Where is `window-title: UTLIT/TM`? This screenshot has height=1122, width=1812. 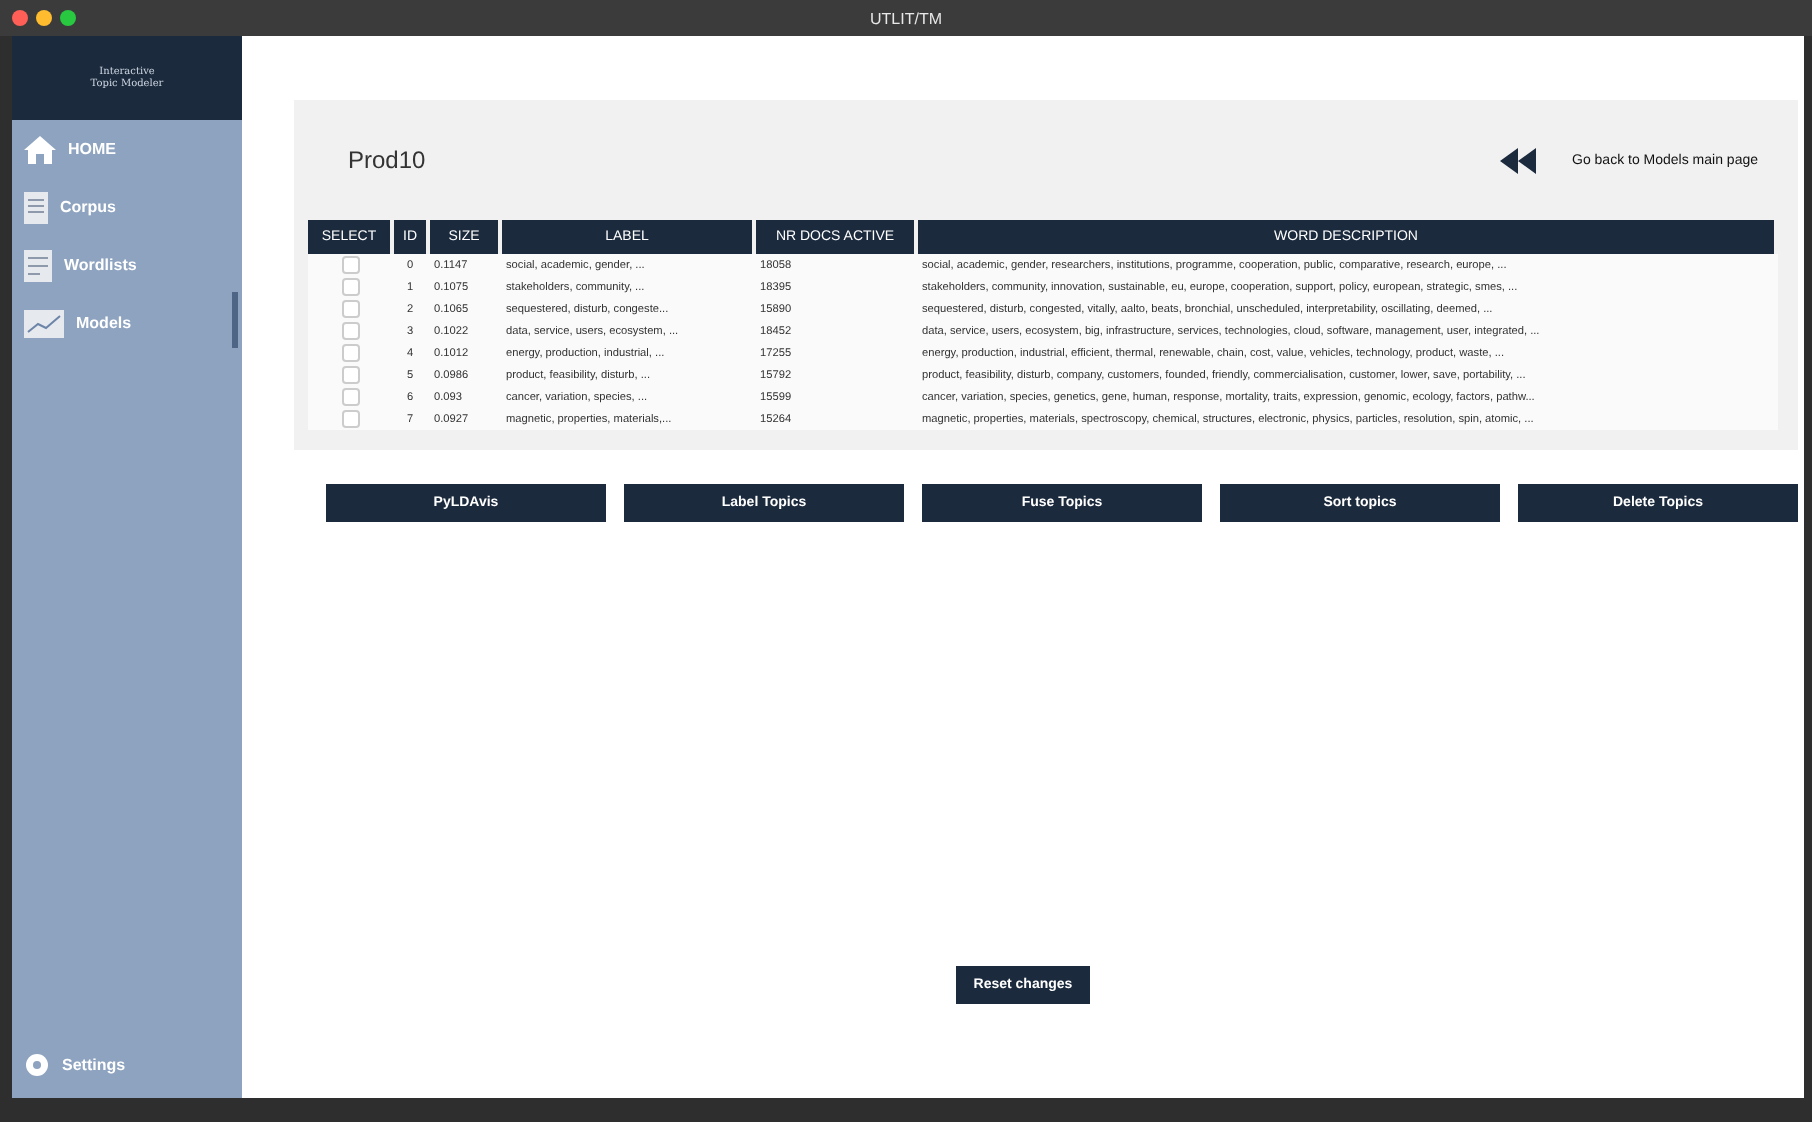
window-title: UTLIT/TM is located at coordinates (906, 18).